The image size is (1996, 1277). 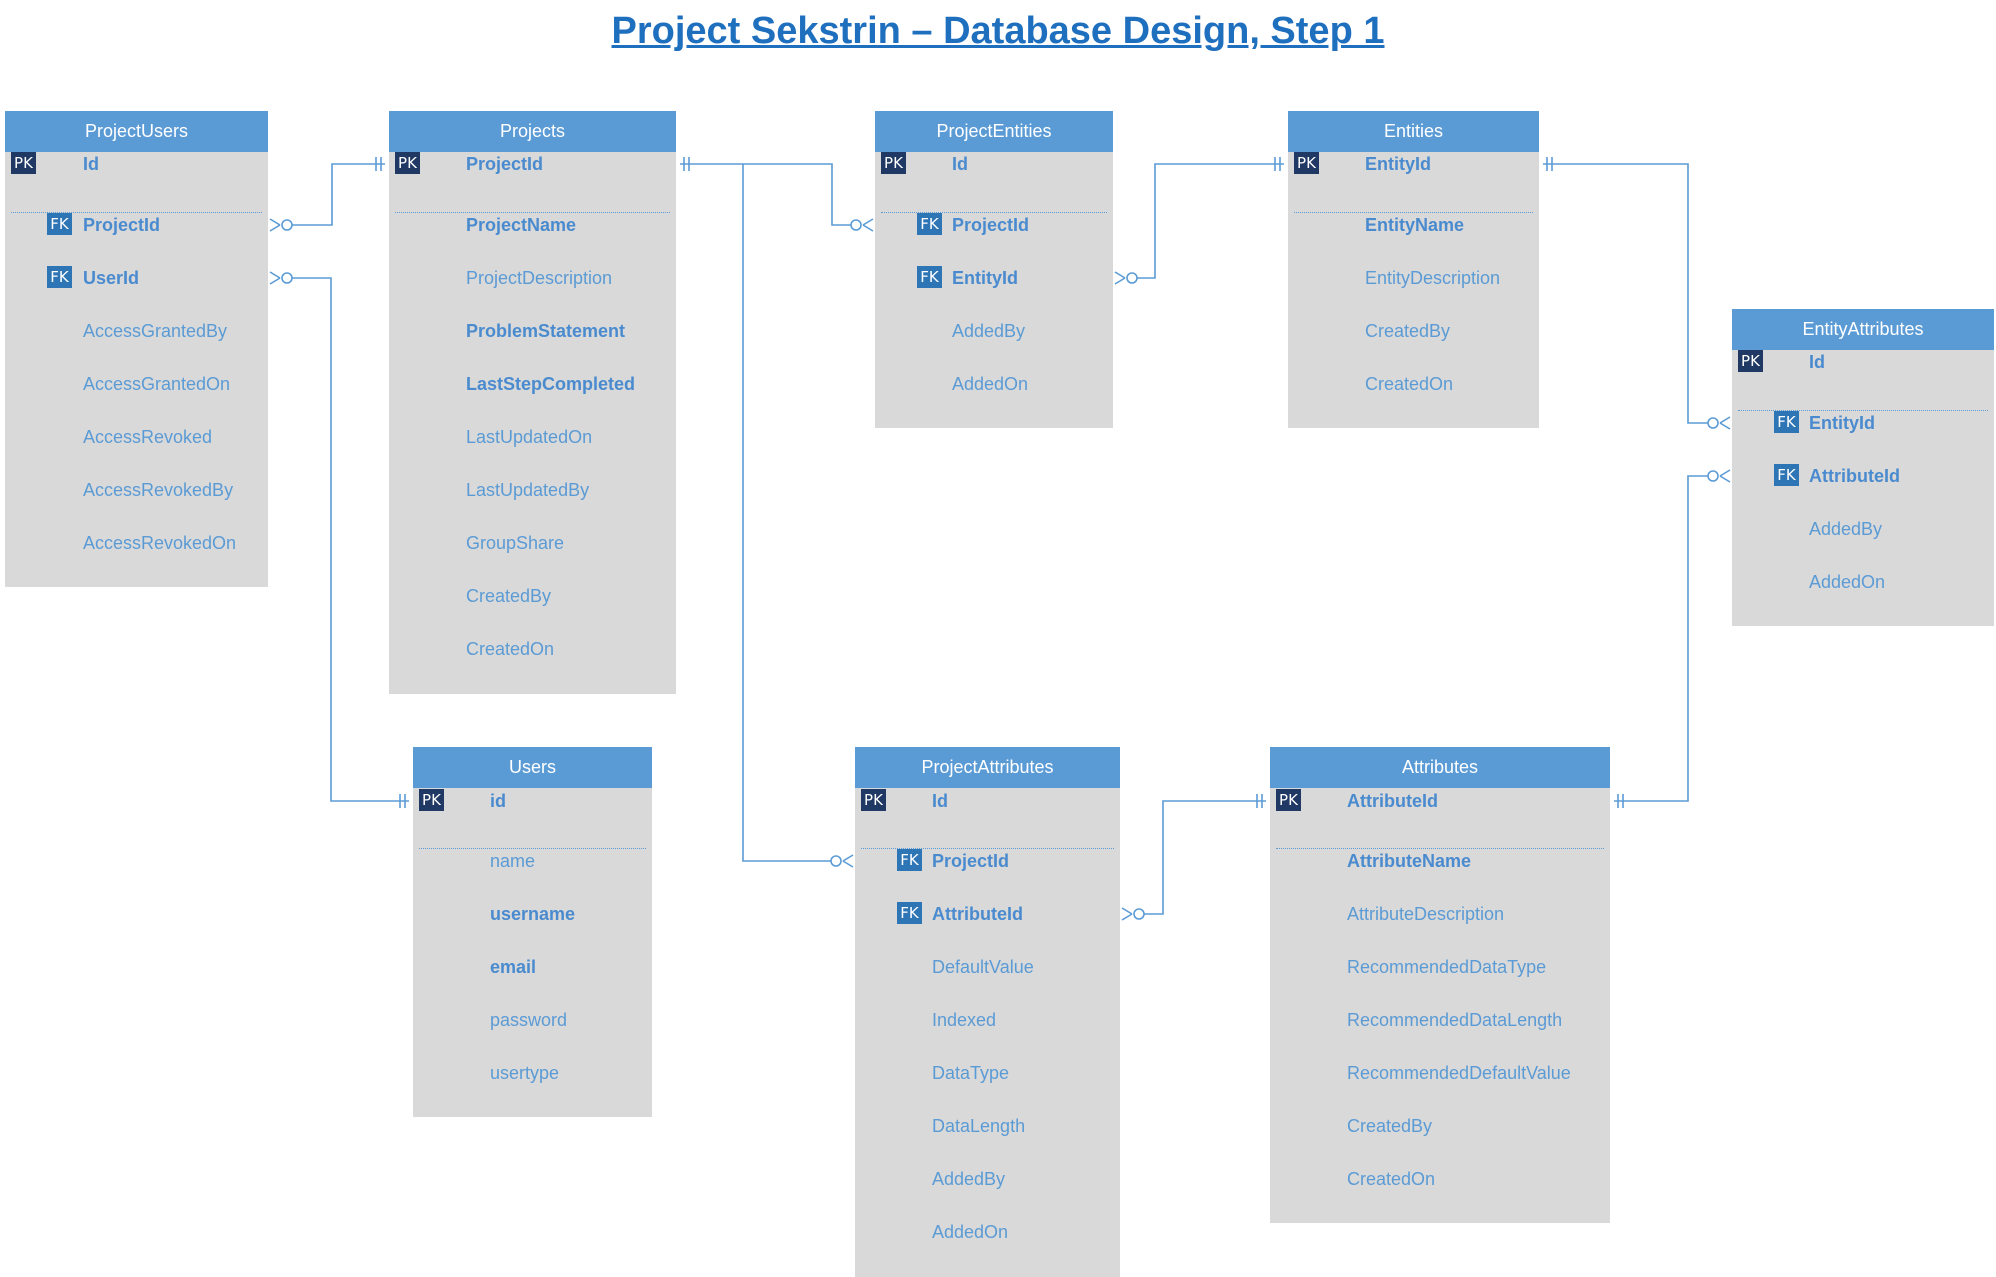 I want to click on field-row: RecommendedDataType, so click(x=1440, y=967).